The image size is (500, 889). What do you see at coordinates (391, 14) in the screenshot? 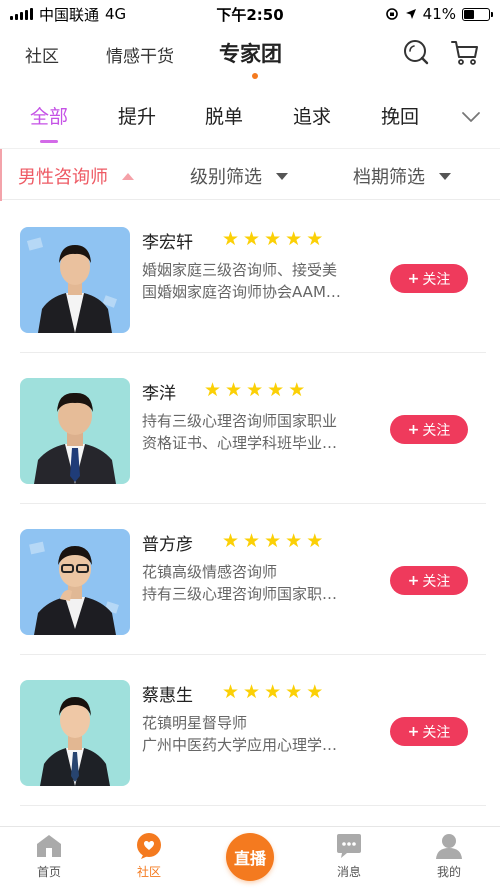
I see `orientation-lock-icon` at bounding box center [391, 14].